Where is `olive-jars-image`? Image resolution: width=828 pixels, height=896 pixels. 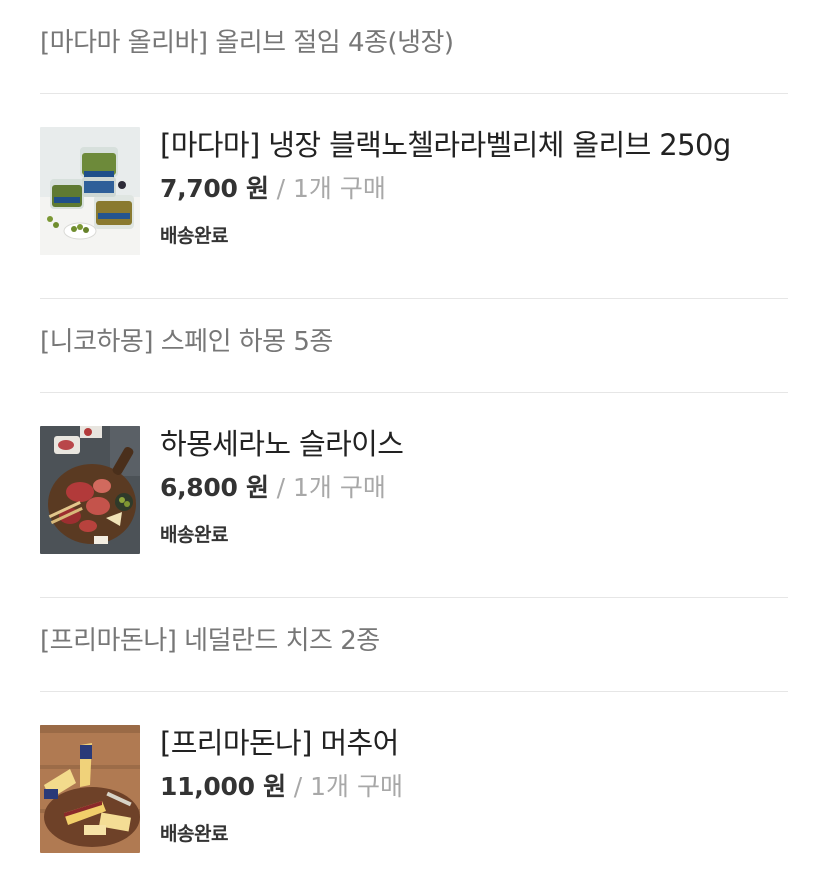 olive-jars-image is located at coordinates (90, 191).